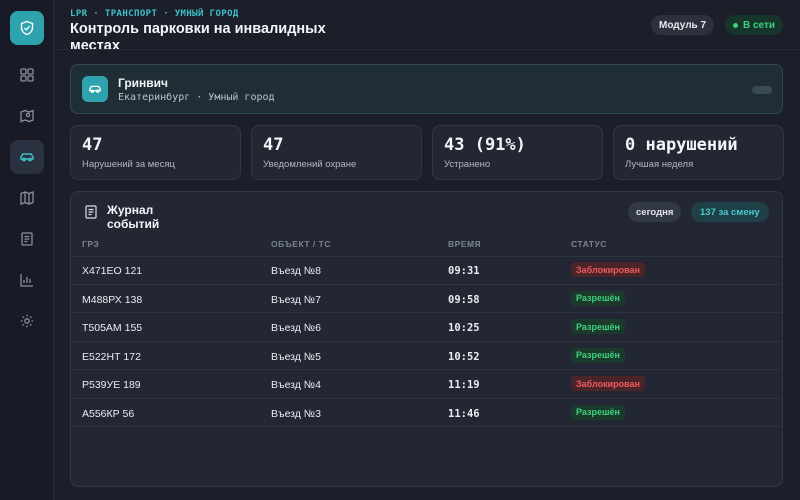  Describe the element at coordinates (589, 244) in the screenshot. I see `column-header-status: СТАТУС` at that location.